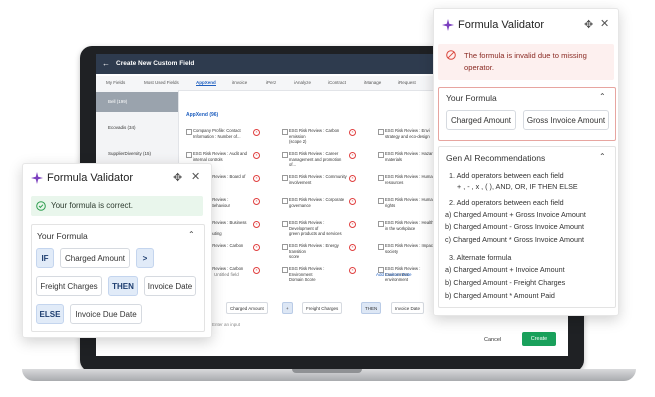 The height and width of the screenshot is (397, 655). Describe the element at coordinates (69, 286) in the screenshot. I see `formula-token: Freight Charges` at that location.